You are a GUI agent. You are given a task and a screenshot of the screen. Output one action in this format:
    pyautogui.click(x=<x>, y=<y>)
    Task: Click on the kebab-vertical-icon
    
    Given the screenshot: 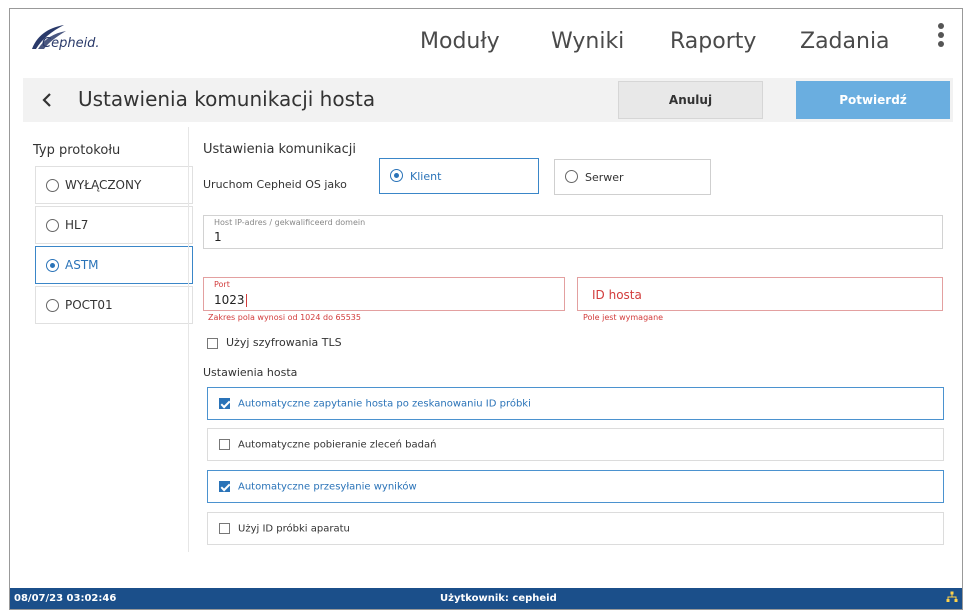 What is the action you would take?
    pyautogui.click(x=941, y=38)
    